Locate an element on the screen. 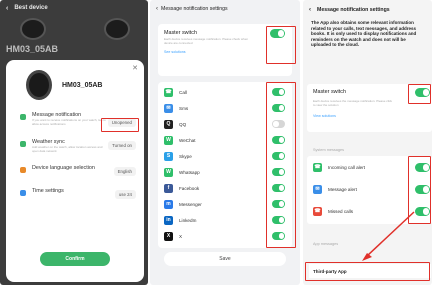 This screenshot has width=432, height=285. setting-title: Time settings is located at coordinates (48, 191).